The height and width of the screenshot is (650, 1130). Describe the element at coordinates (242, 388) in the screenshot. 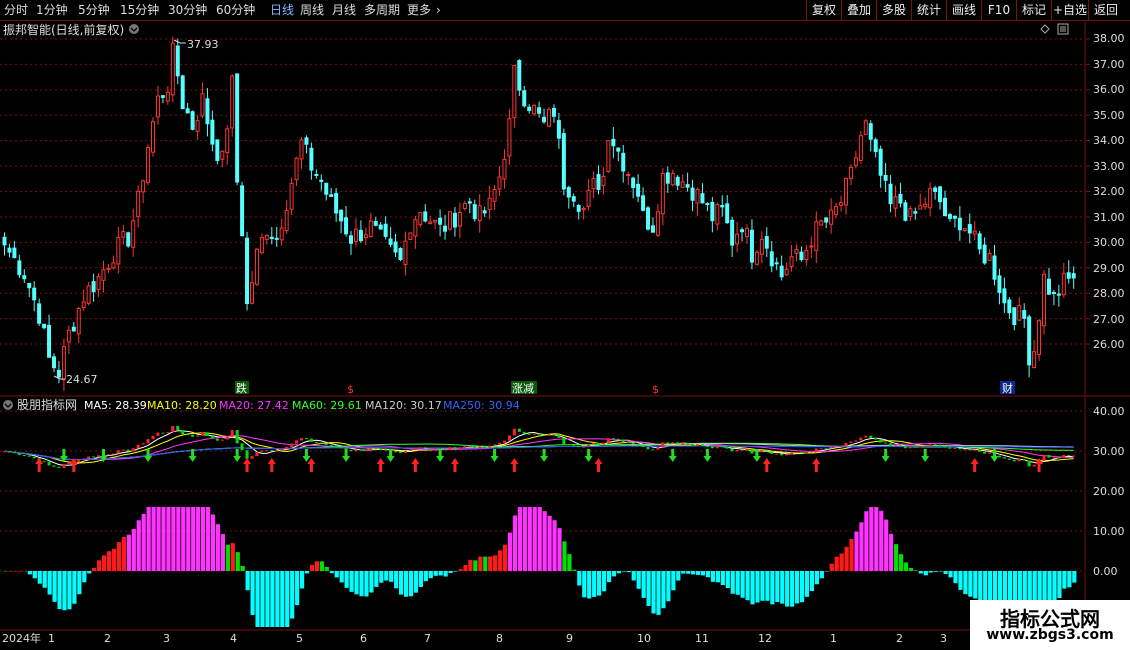

I see `event-marker-fall: 跌` at that location.